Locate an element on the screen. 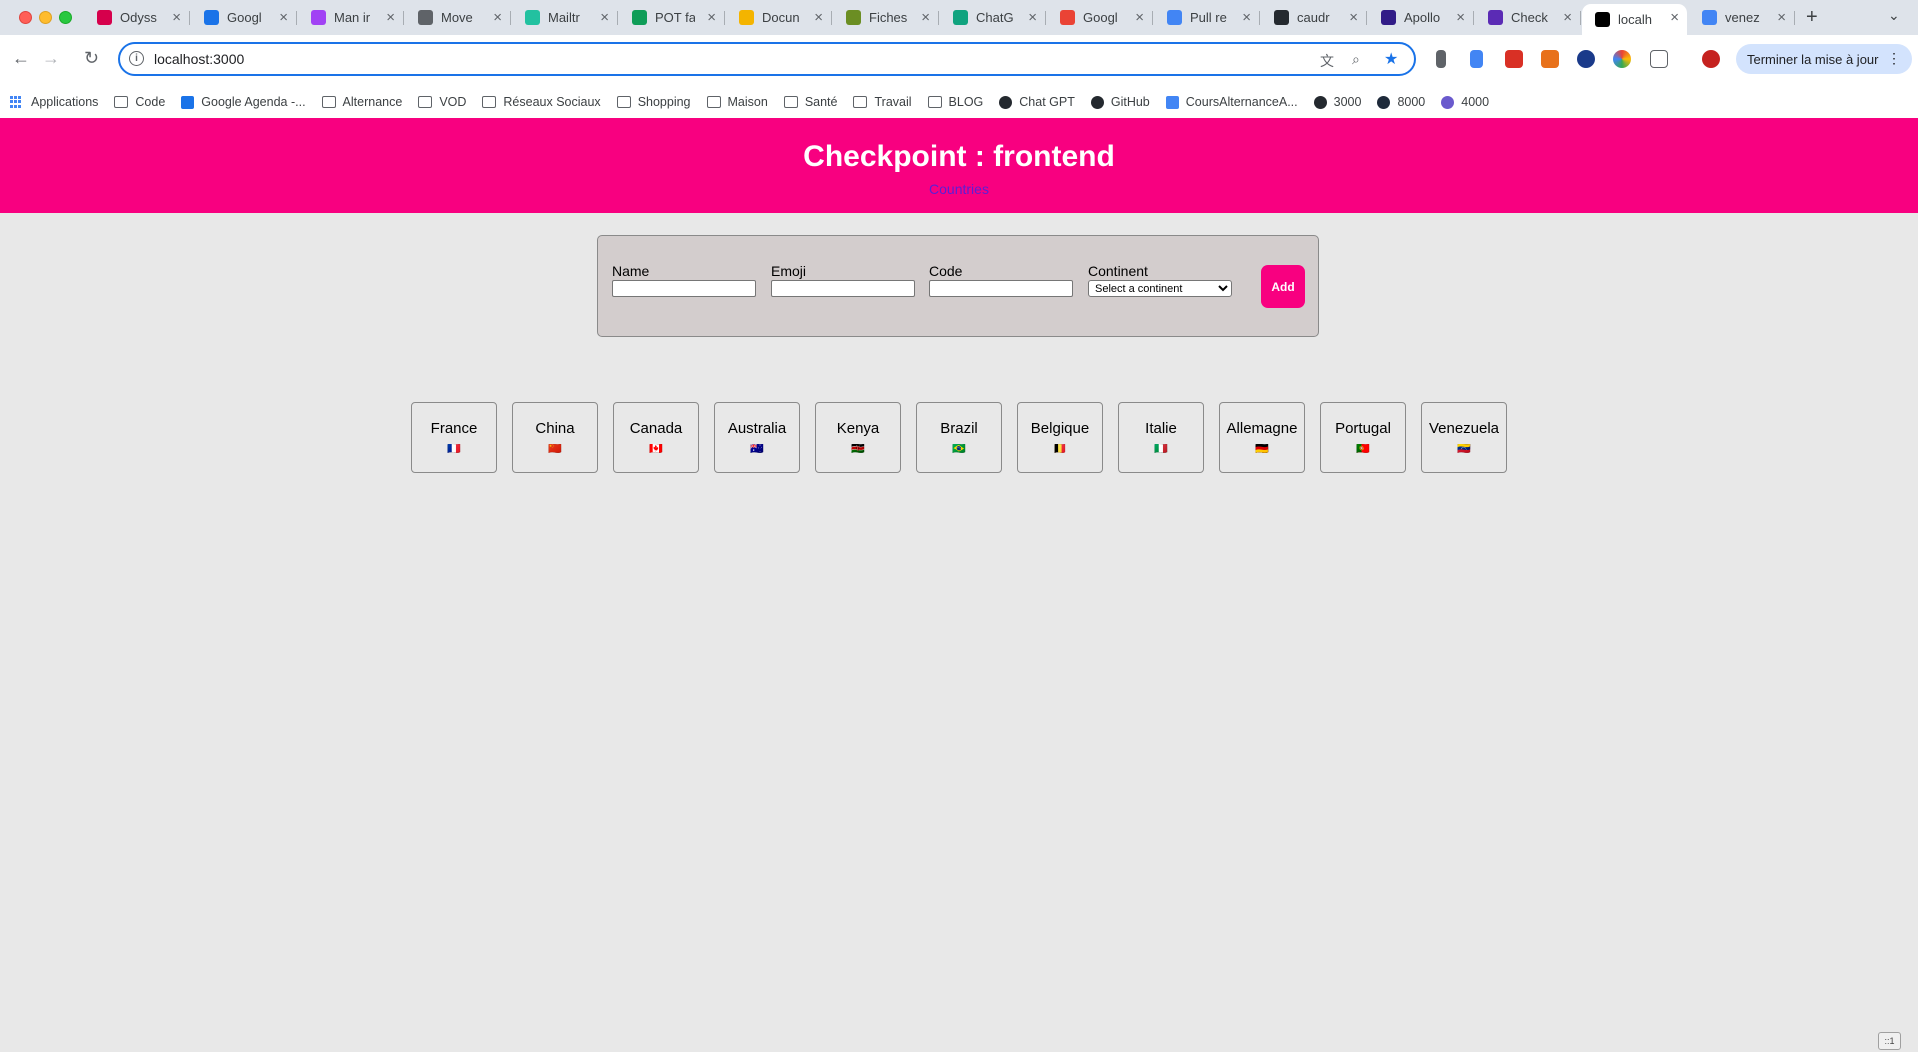  profile-avatar-icon is located at coordinates (1711, 59).